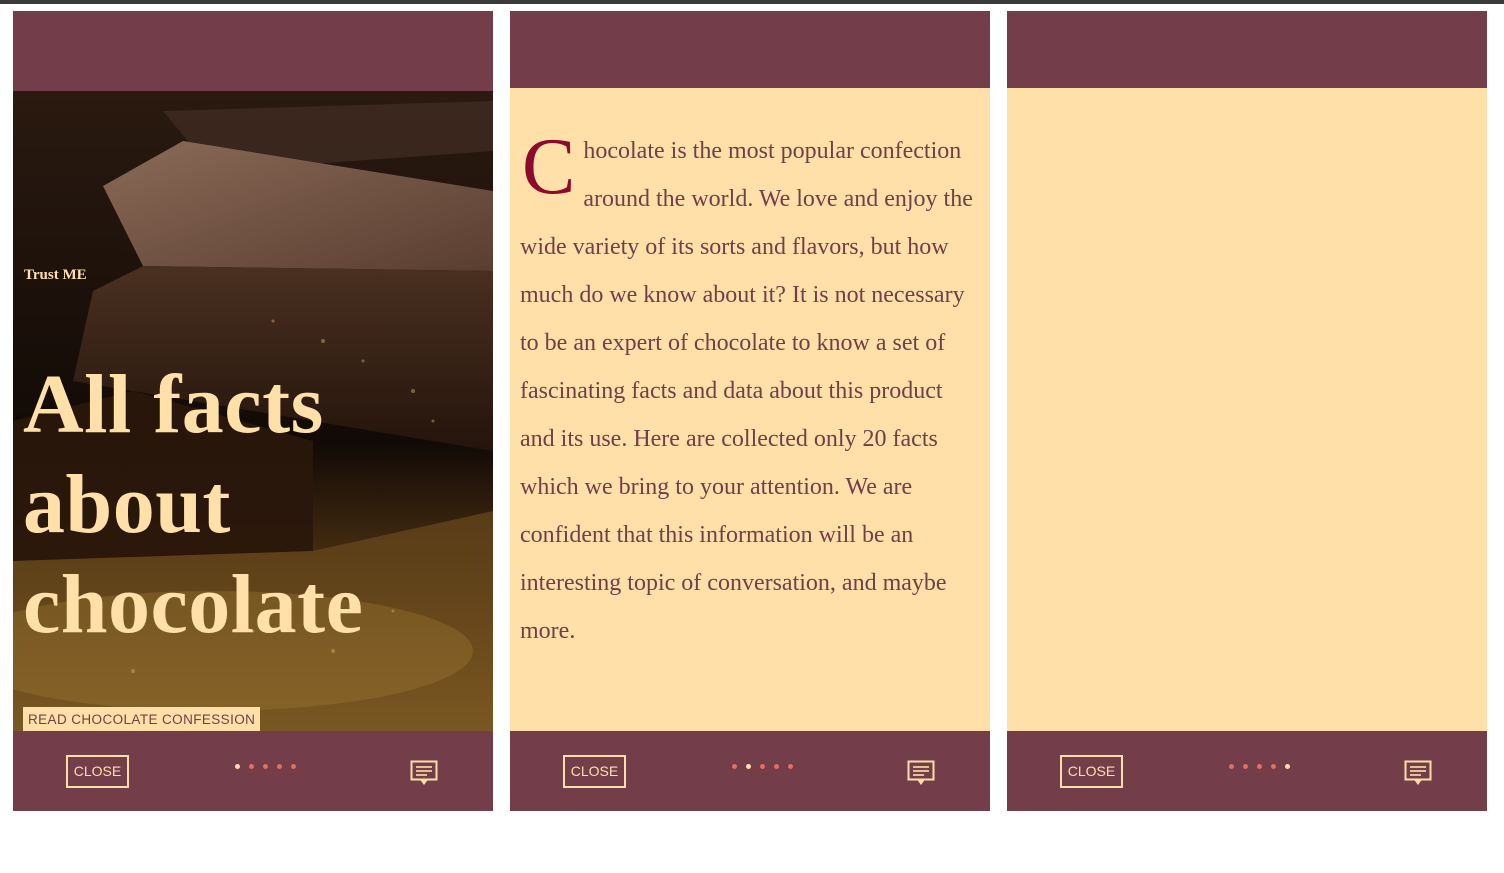 This screenshot has height=873, width=1504. What do you see at coordinates (549, 167) in the screenshot?
I see `drop-cap: C` at bounding box center [549, 167].